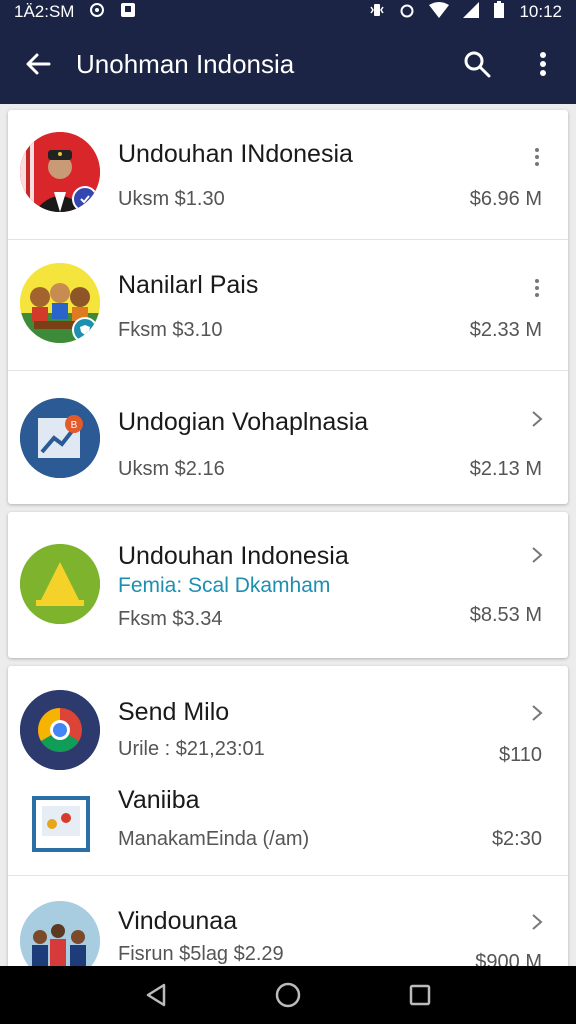  What do you see at coordinates (178, 921) in the screenshot?
I see `item-title: Vindounaa` at bounding box center [178, 921].